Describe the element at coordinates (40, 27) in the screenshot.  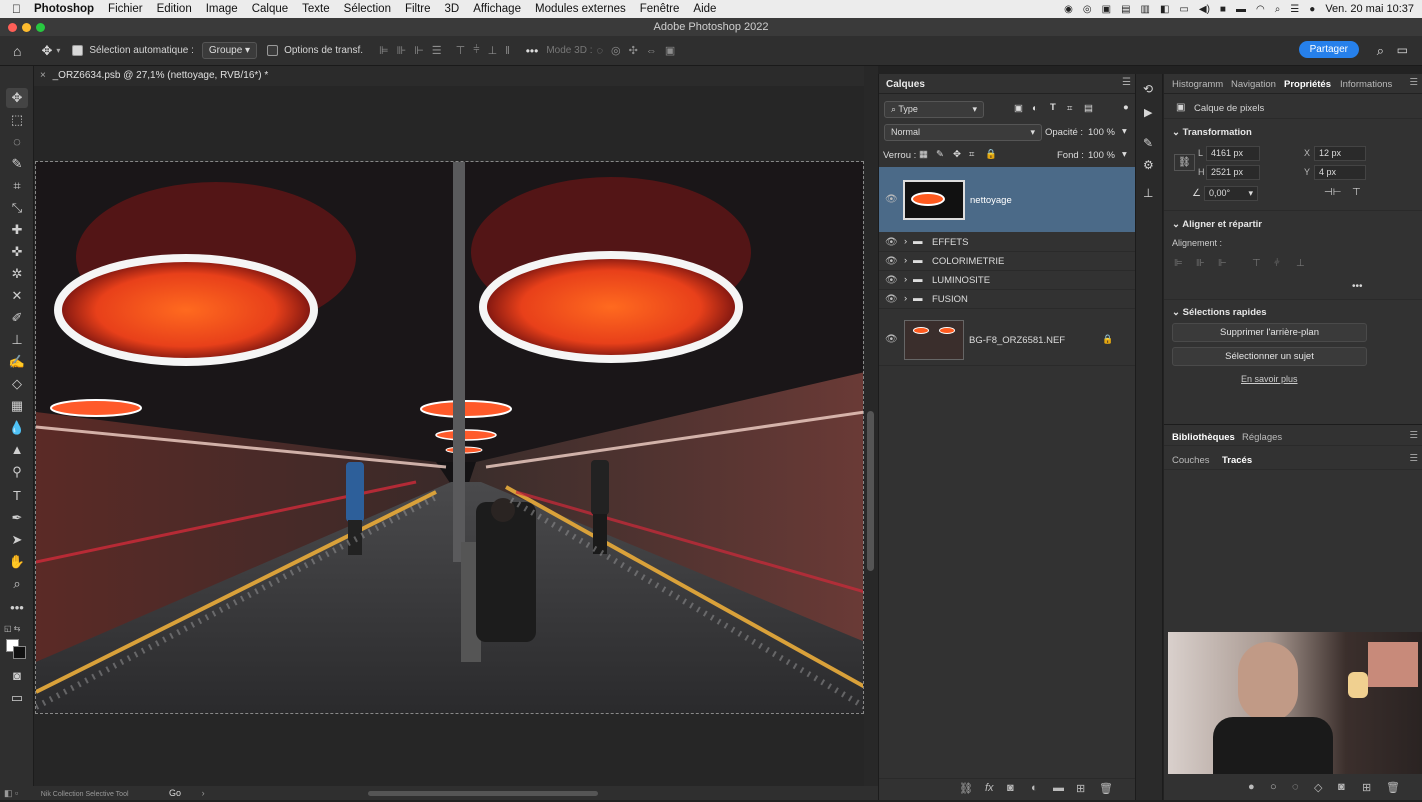
I see `zoom-window-button` at that location.